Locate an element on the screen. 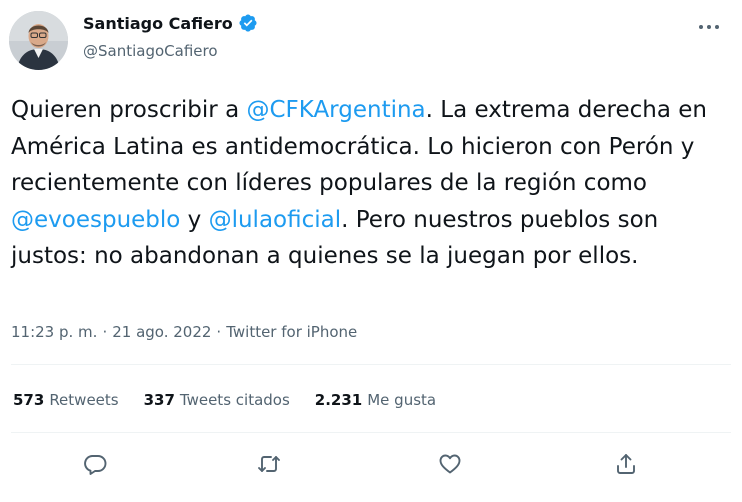 The height and width of the screenshot is (502, 742). verified-badge-icon is located at coordinates (248, 23).